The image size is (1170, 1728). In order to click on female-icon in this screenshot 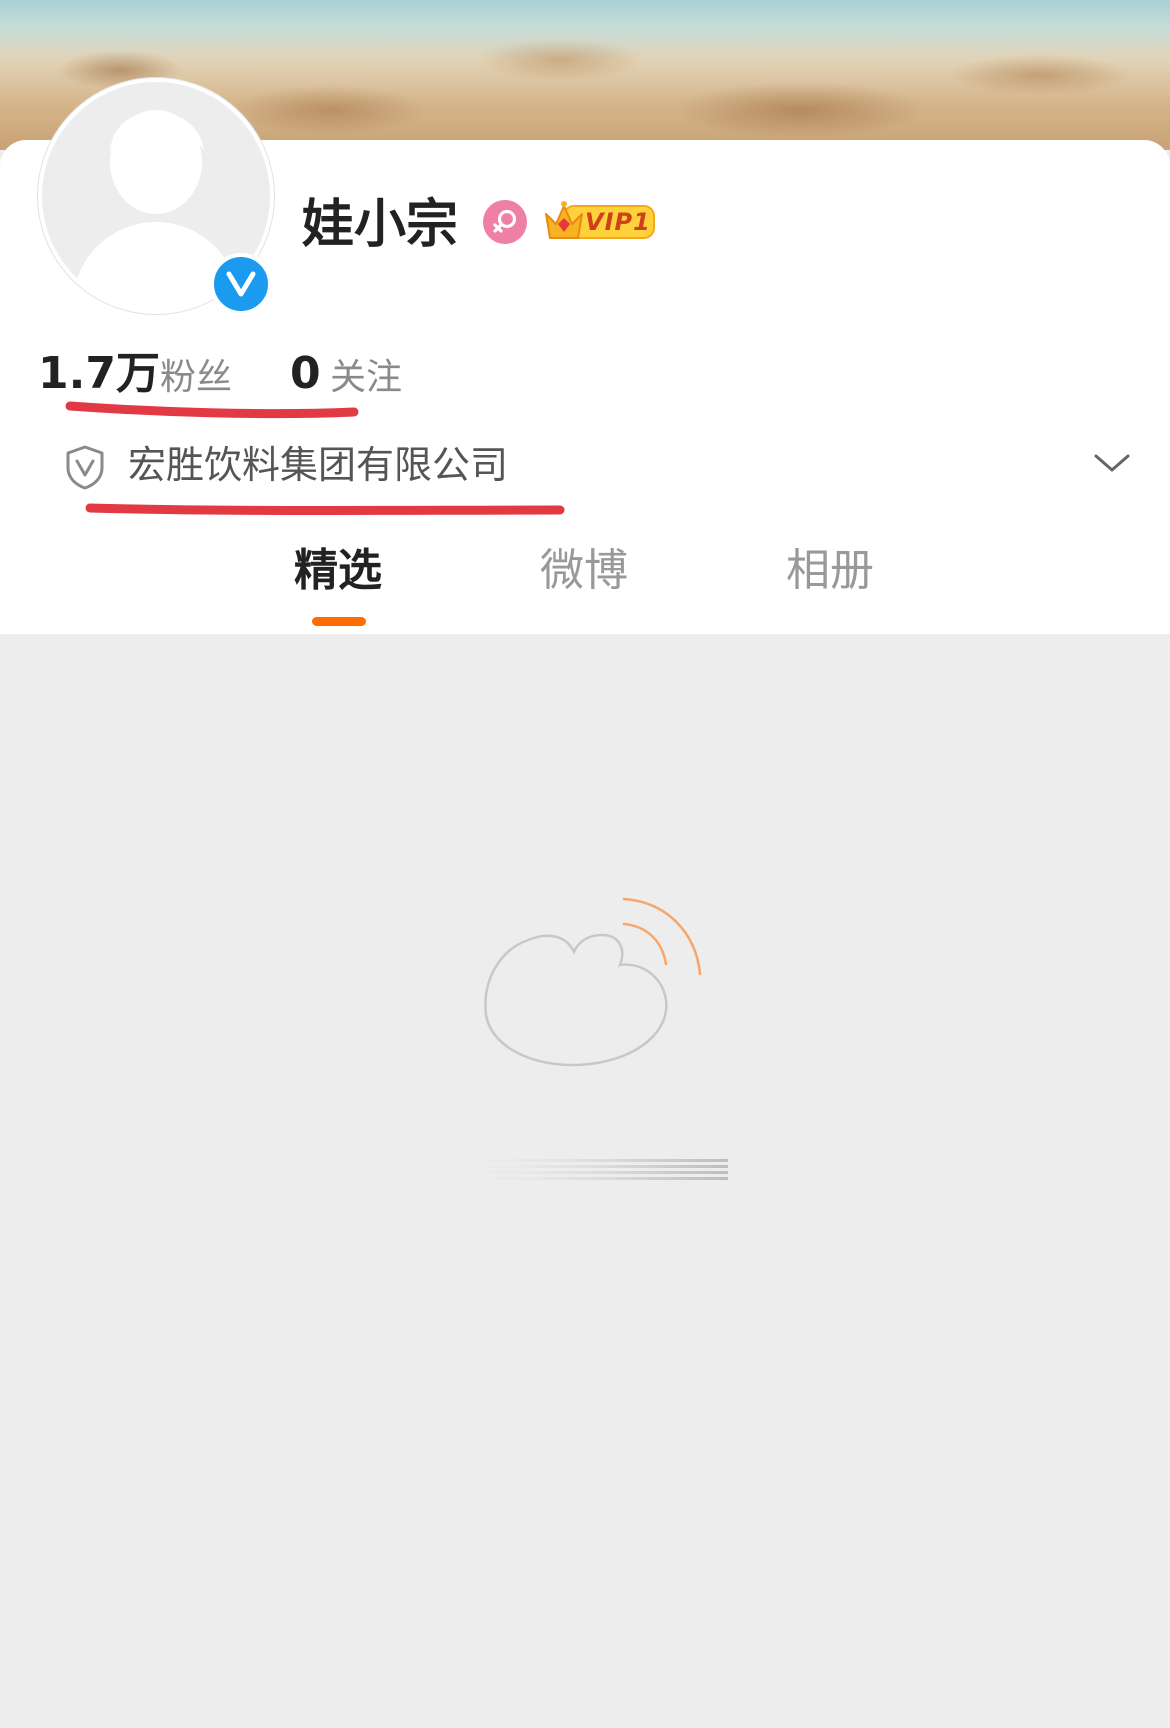, I will do `click(505, 222)`.